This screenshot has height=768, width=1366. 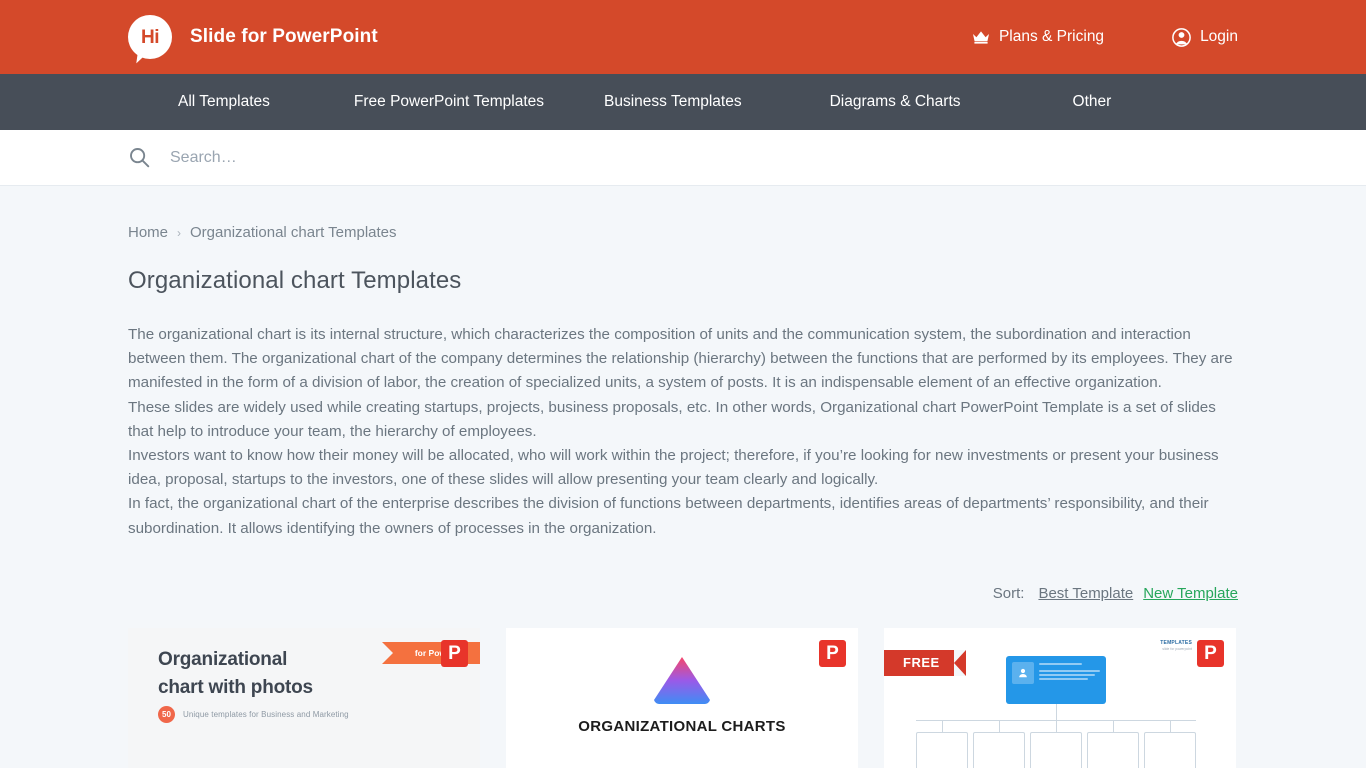 I want to click on org-chart-root-node, so click(x=1056, y=679).